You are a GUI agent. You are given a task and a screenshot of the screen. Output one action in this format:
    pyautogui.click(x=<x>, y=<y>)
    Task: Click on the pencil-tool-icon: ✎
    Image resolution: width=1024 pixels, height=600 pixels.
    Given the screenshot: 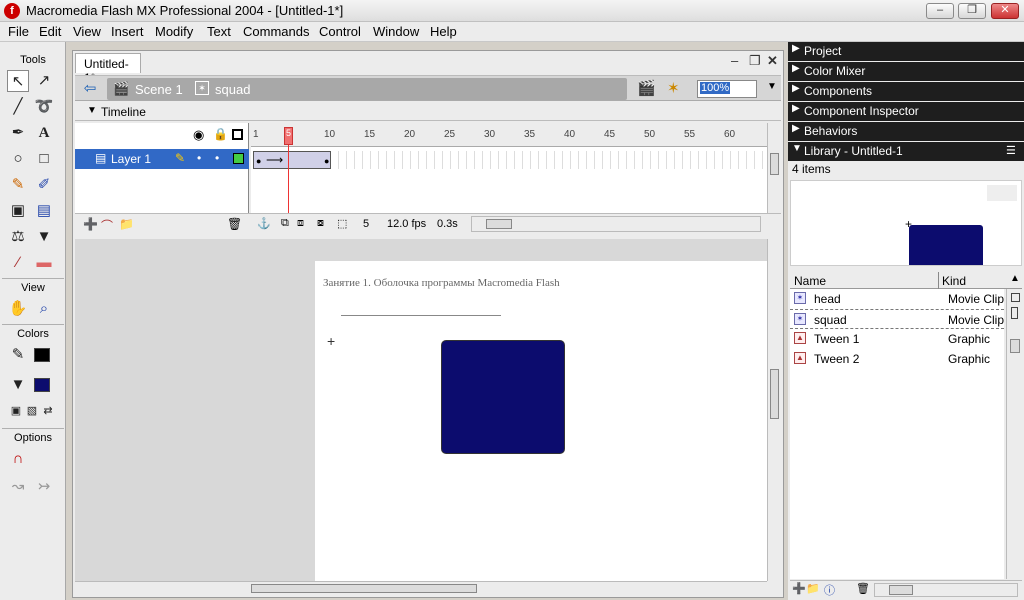 What is the action you would take?
    pyautogui.click(x=18, y=185)
    